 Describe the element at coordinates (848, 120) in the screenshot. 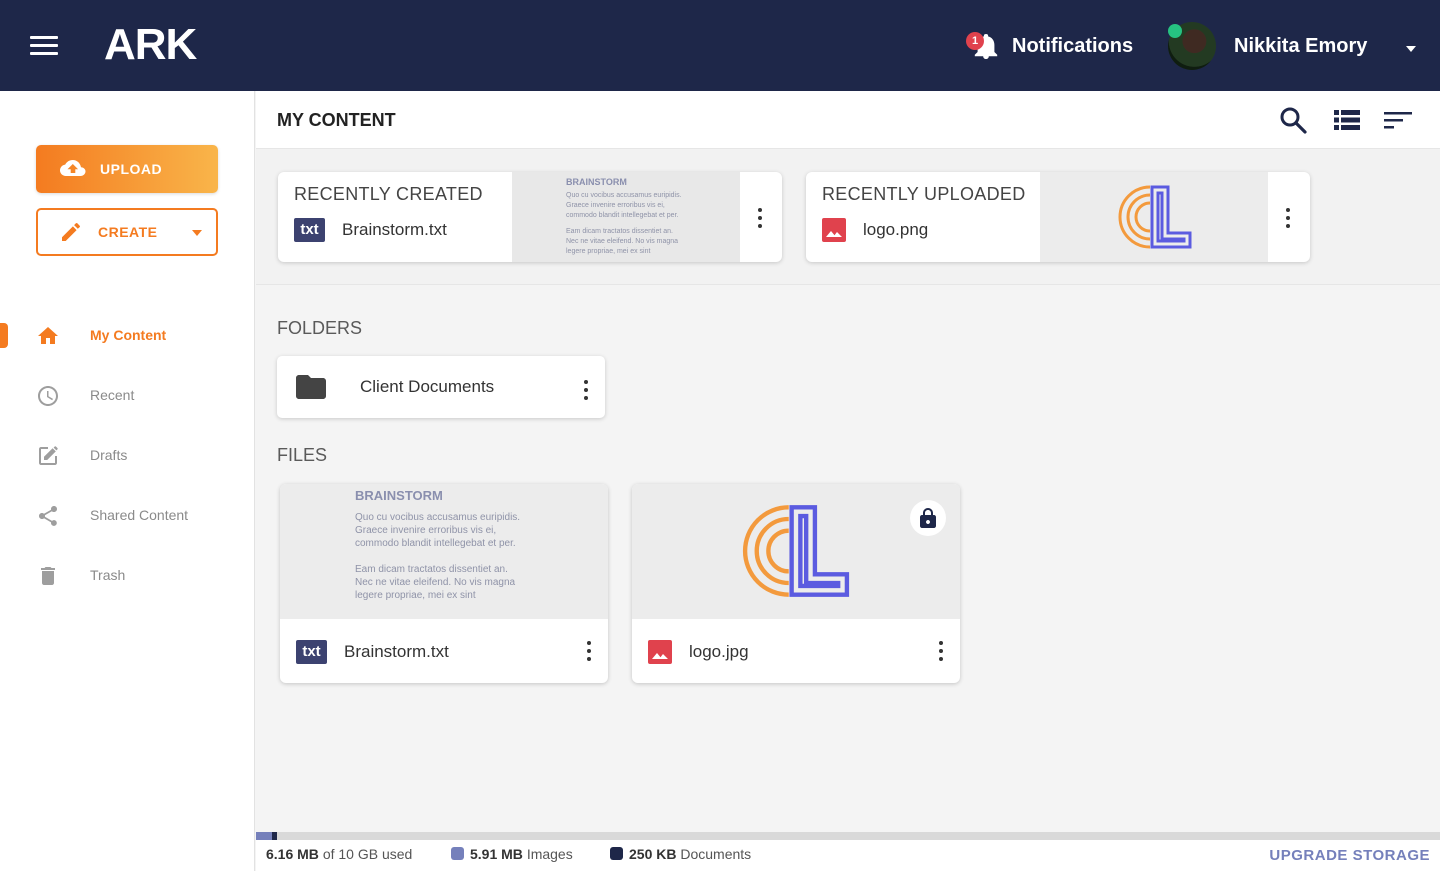

I see `content-header: MY CONTENT` at that location.